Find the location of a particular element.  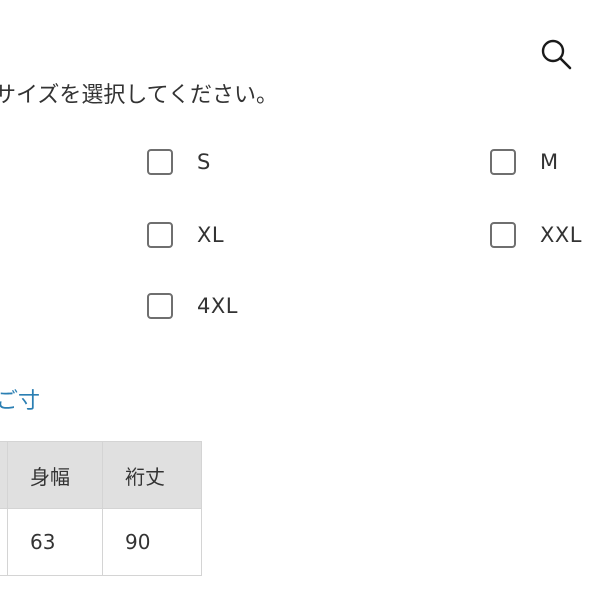

table-header-row: 身幅 裄丈 is located at coordinates (101, 475).